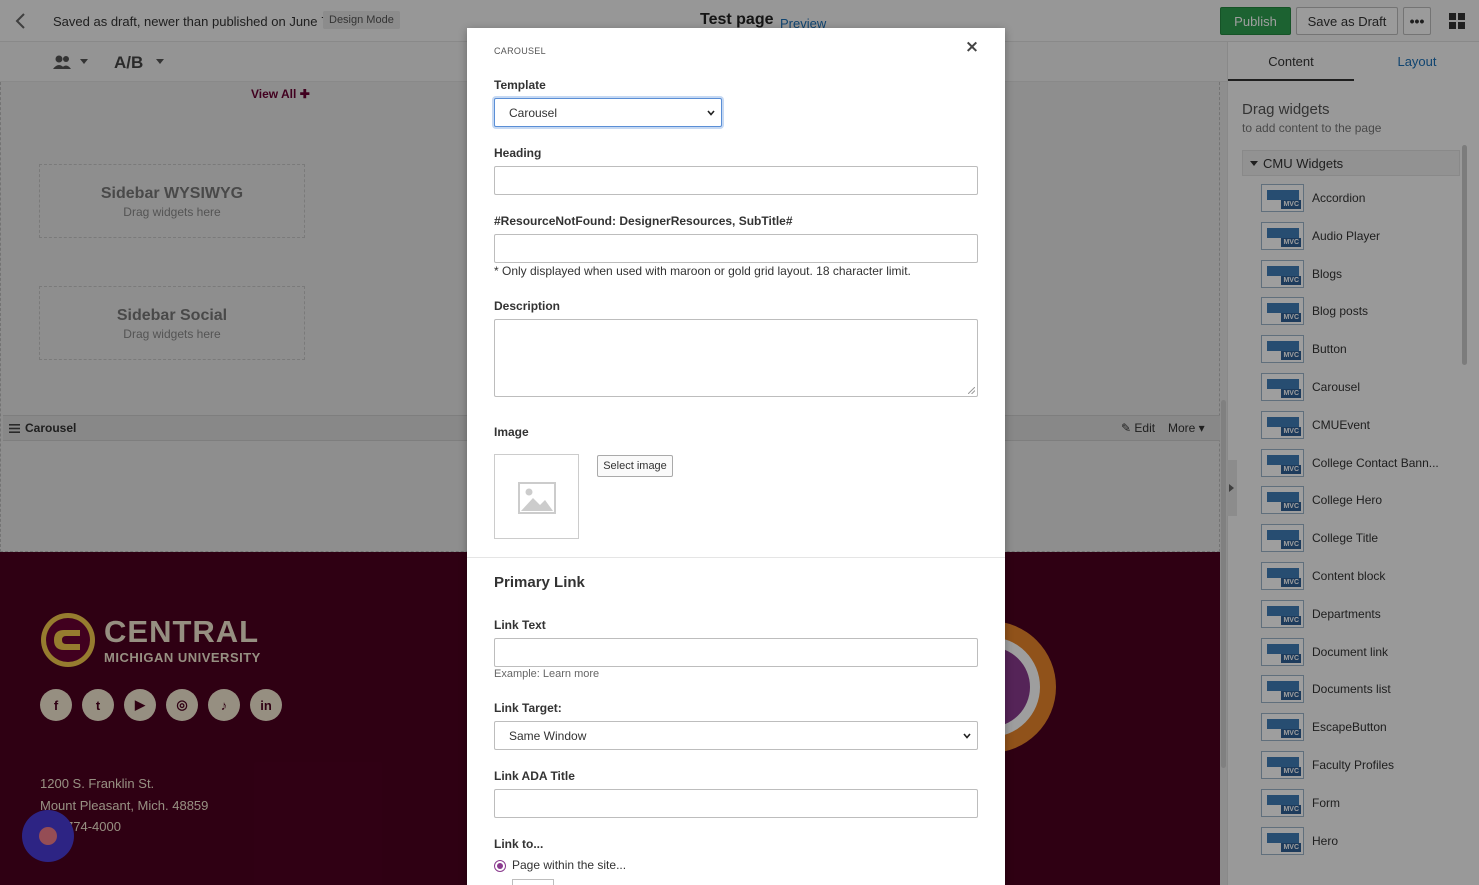 The image size is (1479, 885). What do you see at coordinates (520, 625) in the screenshot?
I see `link-text-label: Link Text` at bounding box center [520, 625].